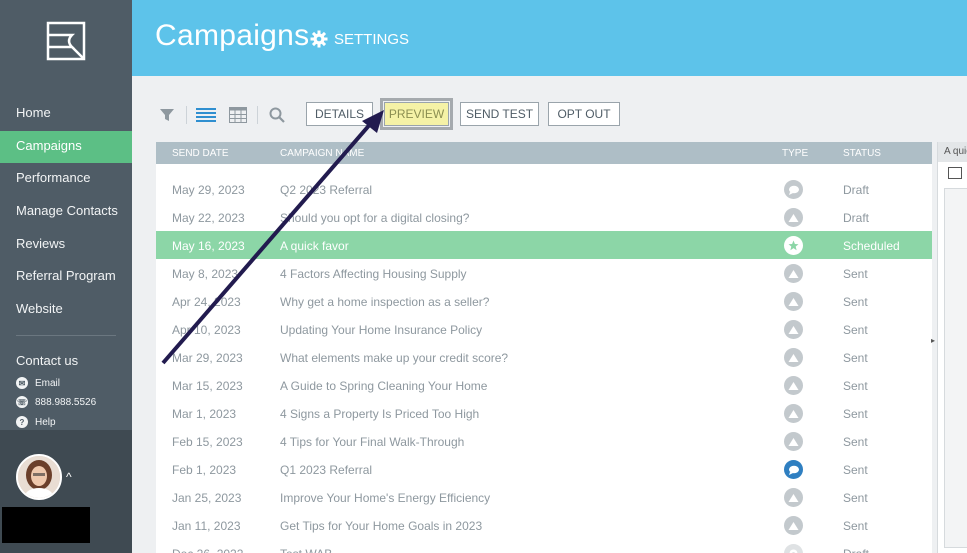 This screenshot has width=967, height=553. Describe the element at coordinates (544, 469) in the screenshot. I see `table-row: Feb 1, 2023 Q1 2023 Referral Sent` at that location.